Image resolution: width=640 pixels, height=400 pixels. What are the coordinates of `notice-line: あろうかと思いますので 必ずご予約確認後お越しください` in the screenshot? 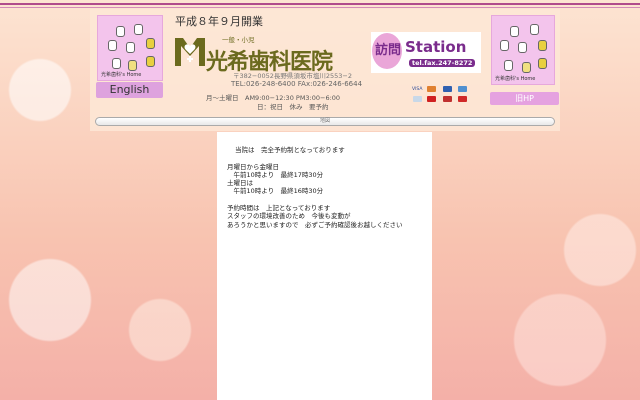 It's located at (315, 224).